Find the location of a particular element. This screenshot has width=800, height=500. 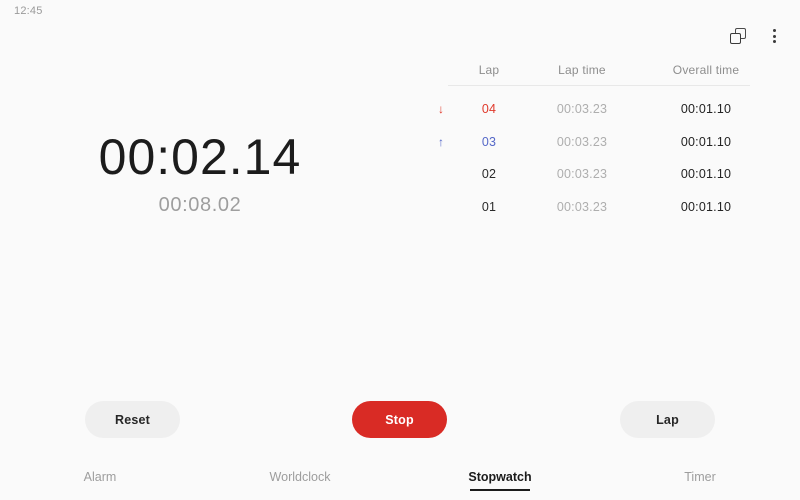

status-bar-clock: 12:45 is located at coordinates (28, 11).